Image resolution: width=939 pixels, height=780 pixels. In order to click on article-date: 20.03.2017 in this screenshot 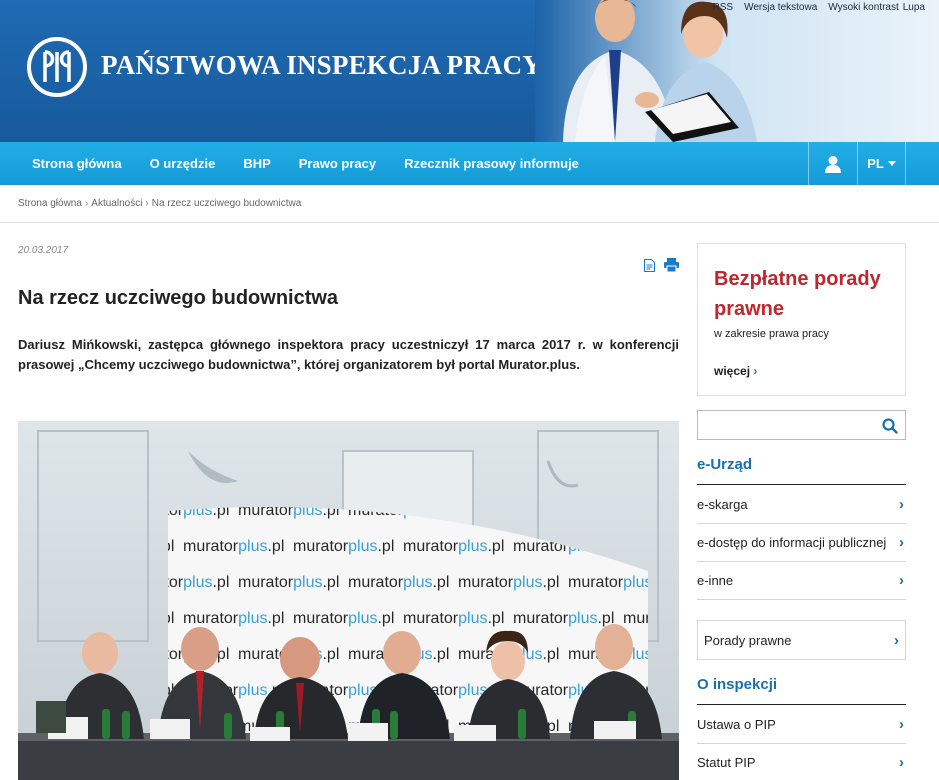, I will do `click(43, 250)`.